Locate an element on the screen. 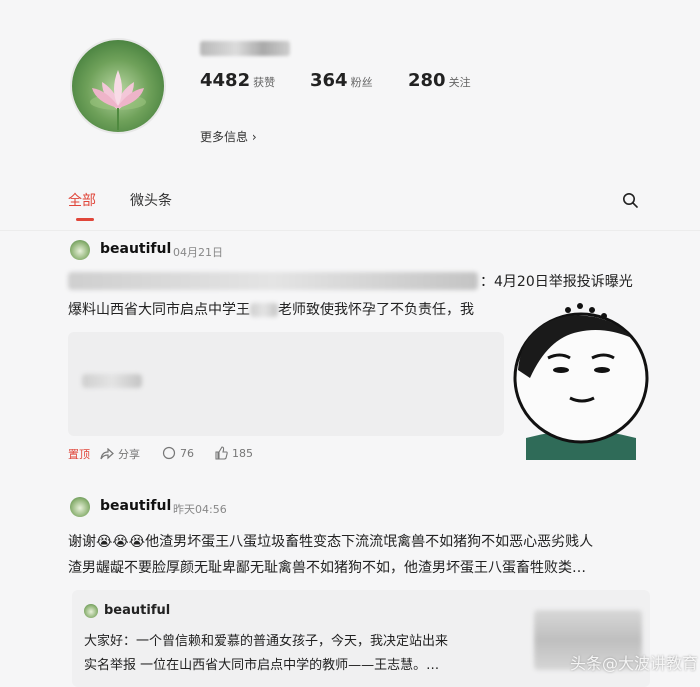 Image resolution: width=700 pixels, height=687 pixels. share-icon is located at coordinates (107, 454).